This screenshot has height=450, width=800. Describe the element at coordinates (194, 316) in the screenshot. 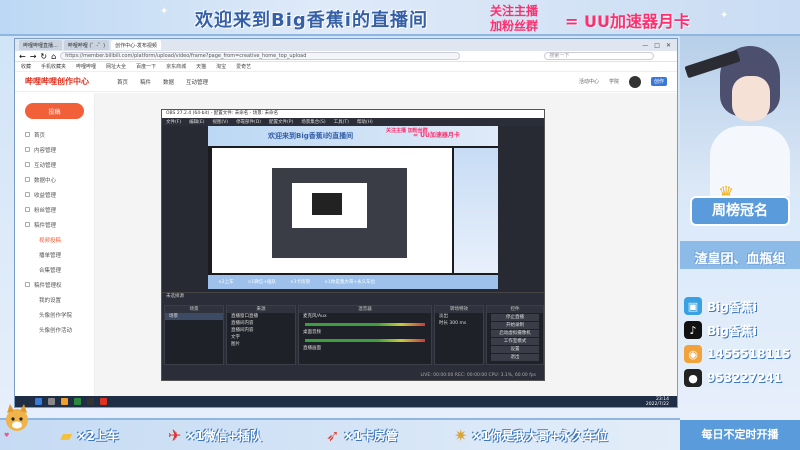

I see `scene-item: 场景` at that location.